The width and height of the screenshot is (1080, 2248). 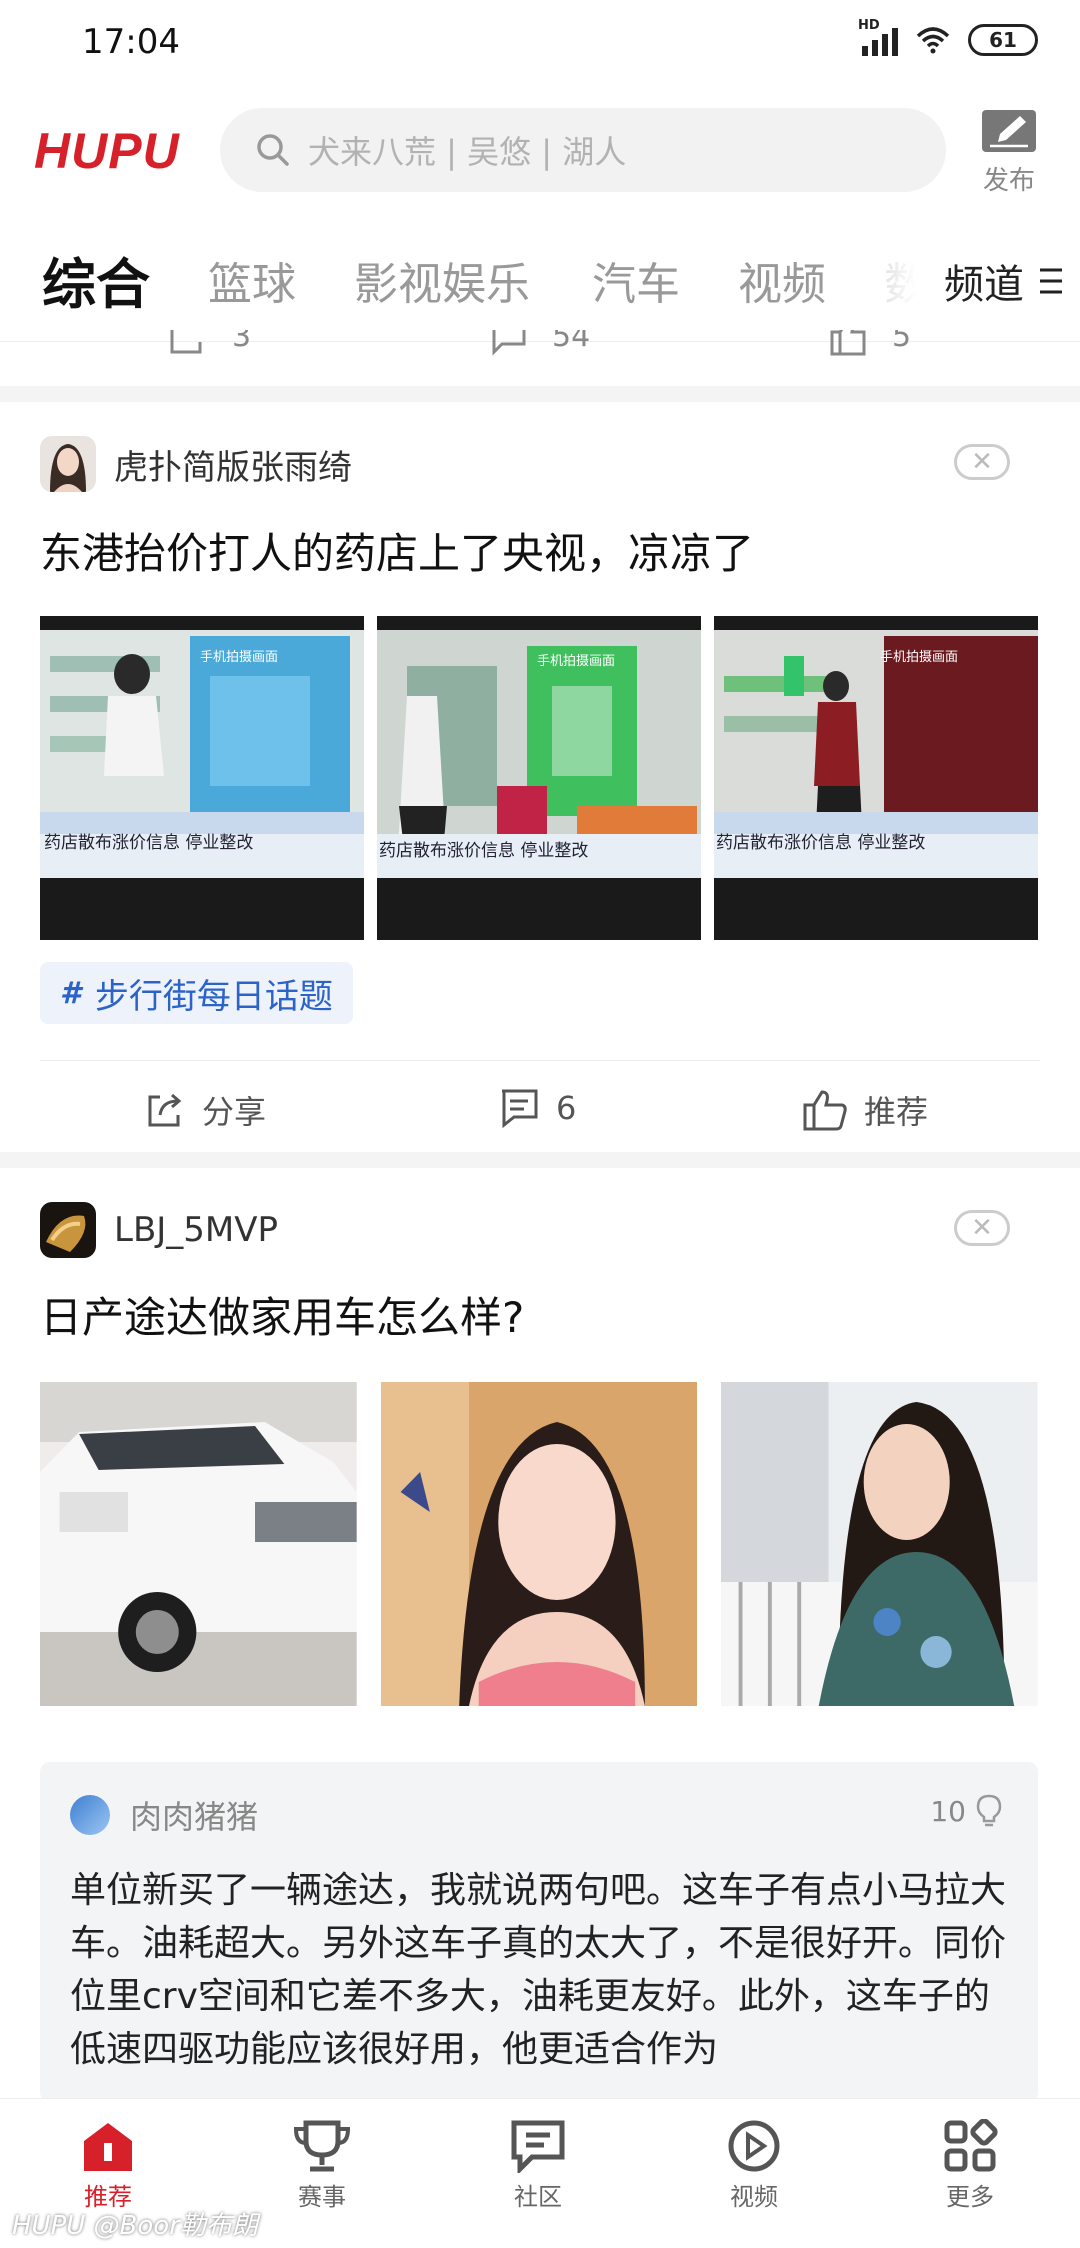 I want to click on nav-label: 社区, so click(x=538, y=2197).